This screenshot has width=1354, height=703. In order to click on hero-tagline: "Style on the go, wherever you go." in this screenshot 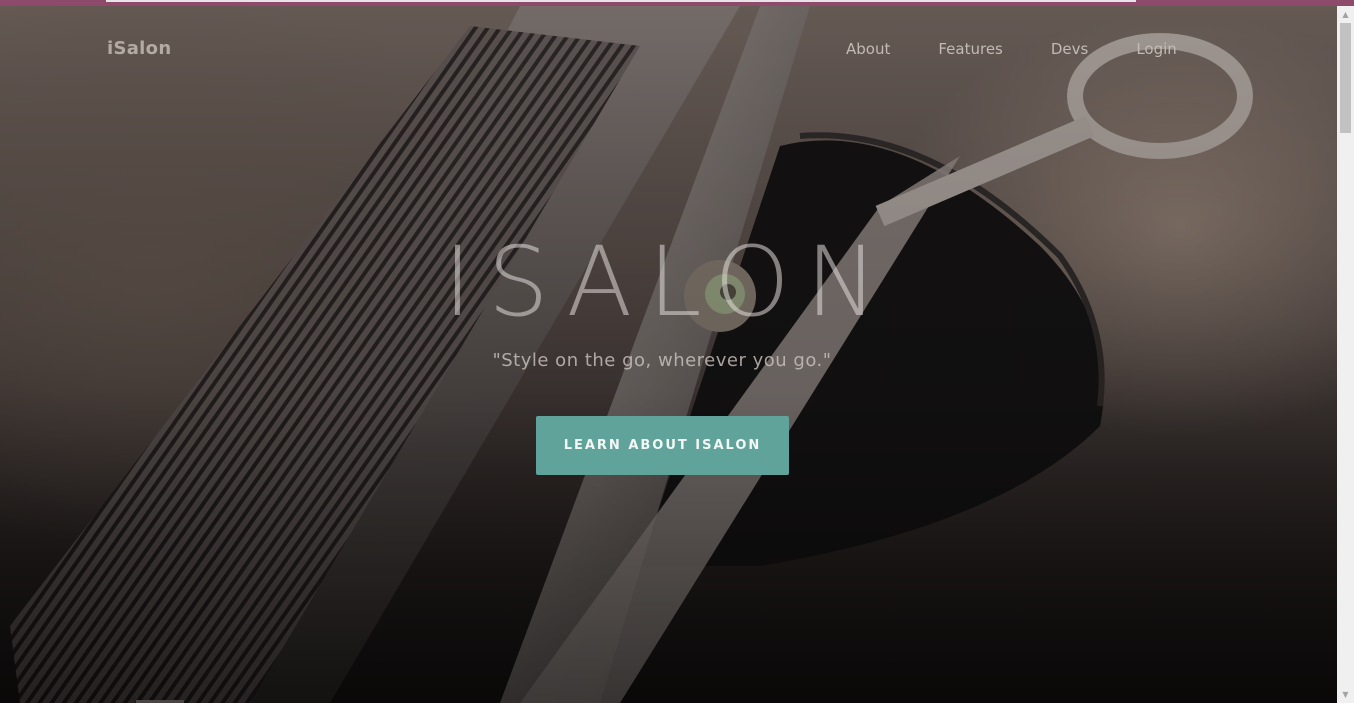, I will do `click(662, 360)`.